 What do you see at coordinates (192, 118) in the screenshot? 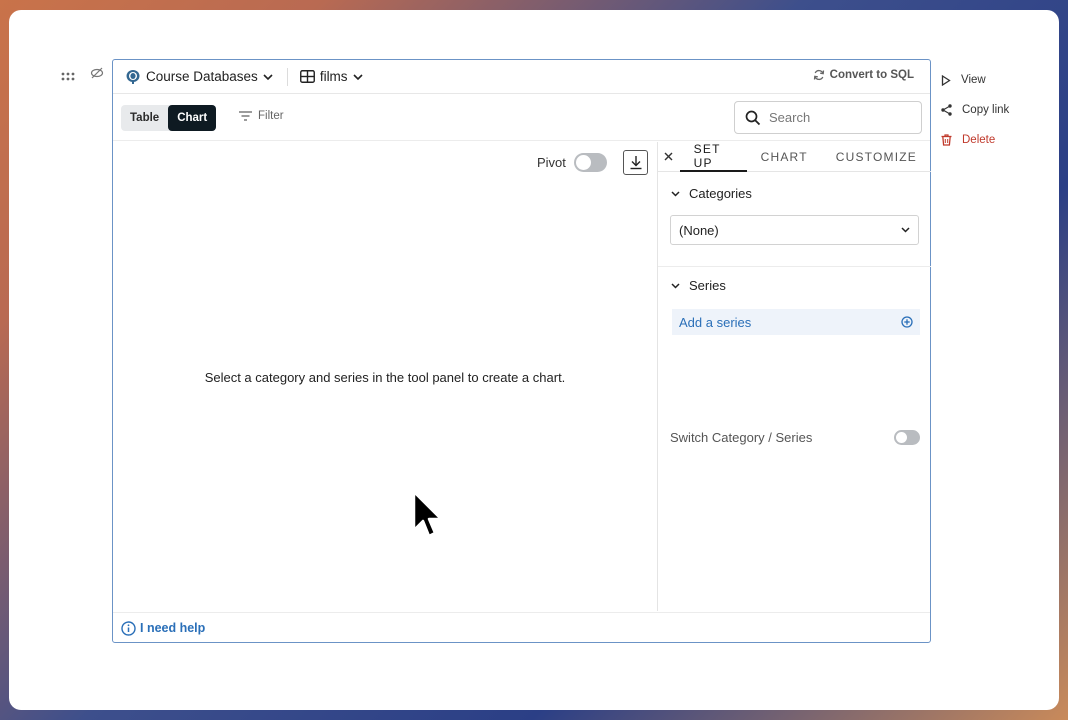
I see `chart-view-button: Chart` at bounding box center [192, 118].